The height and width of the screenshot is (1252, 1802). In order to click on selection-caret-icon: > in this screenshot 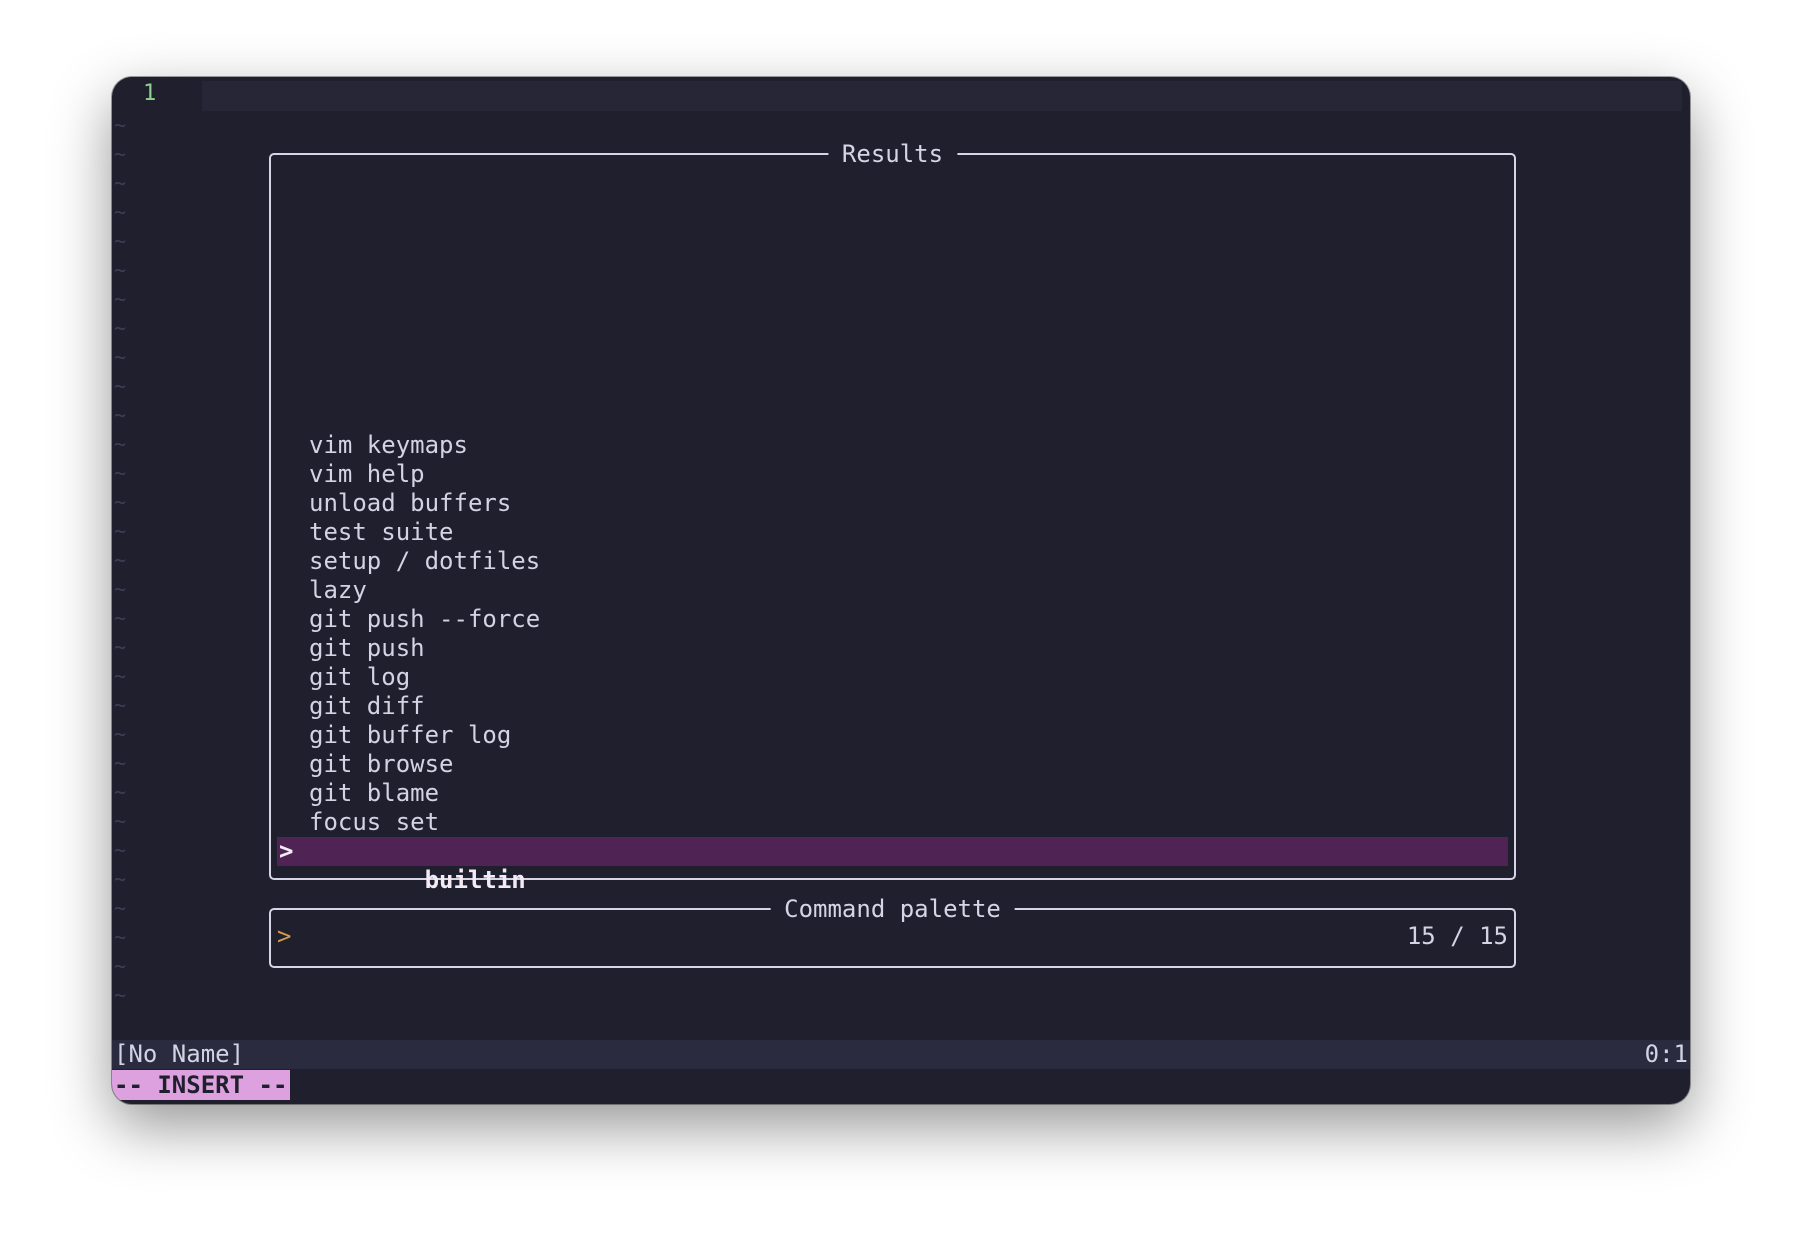, I will do `click(286, 851)`.